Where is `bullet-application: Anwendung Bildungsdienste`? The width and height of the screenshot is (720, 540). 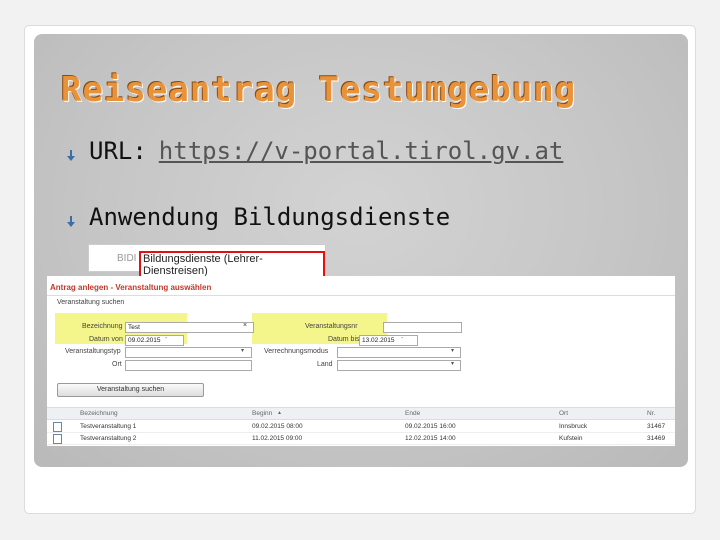 bullet-application: Anwendung Bildungsdienste is located at coordinates (258, 217).